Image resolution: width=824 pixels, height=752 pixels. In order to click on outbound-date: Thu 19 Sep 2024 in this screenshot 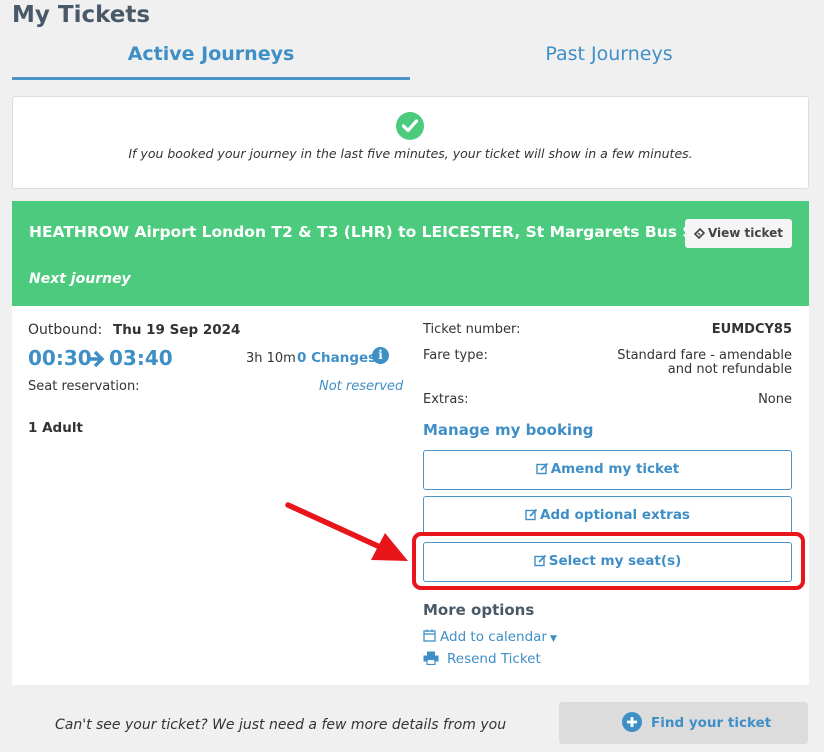, I will do `click(177, 330)`.